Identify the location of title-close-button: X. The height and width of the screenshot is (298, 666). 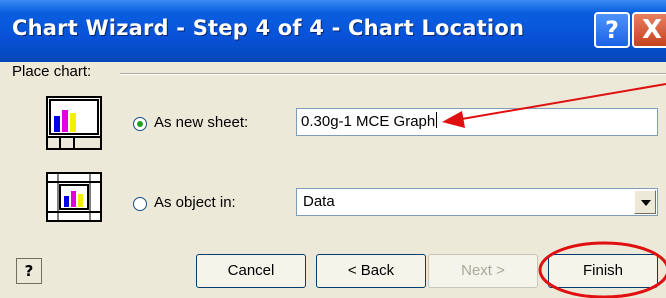
(649, 30).